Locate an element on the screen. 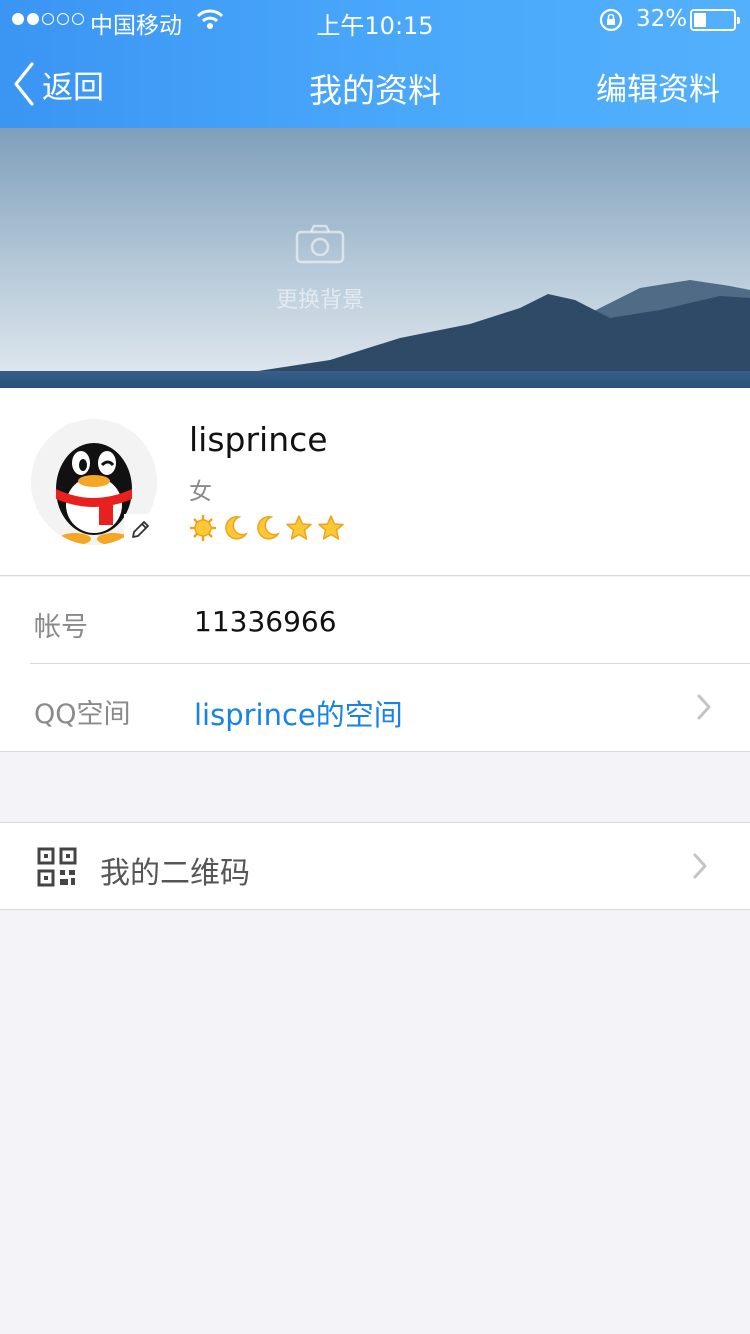  account-row: 帐号 11336966 is located at coordinates (375, 620).